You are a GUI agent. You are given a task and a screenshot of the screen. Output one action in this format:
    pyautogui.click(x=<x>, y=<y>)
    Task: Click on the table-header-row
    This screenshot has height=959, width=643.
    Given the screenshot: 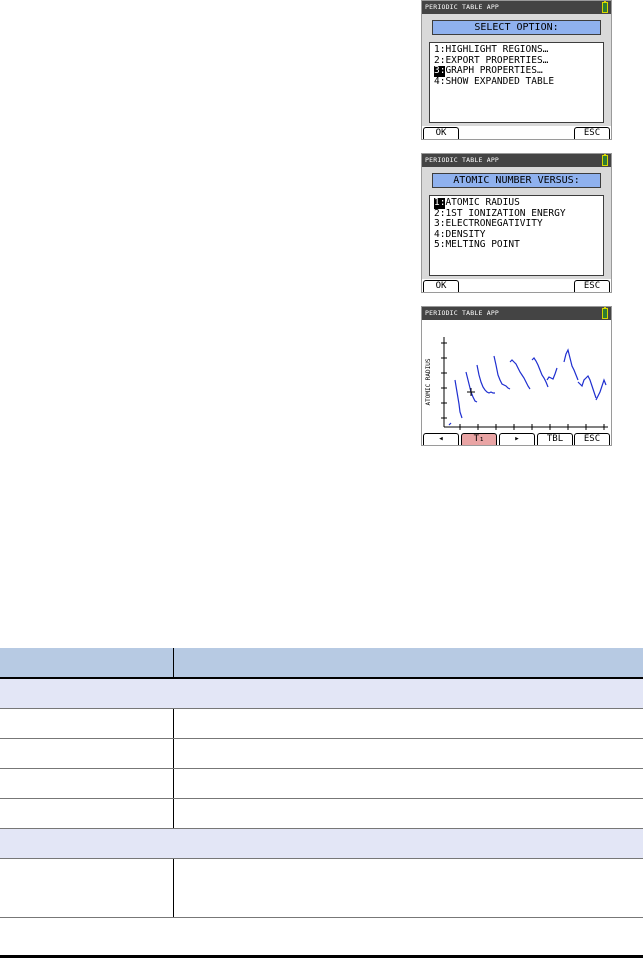 What is the action you would take?
    pyautogui.click(x=321, y=663)
    